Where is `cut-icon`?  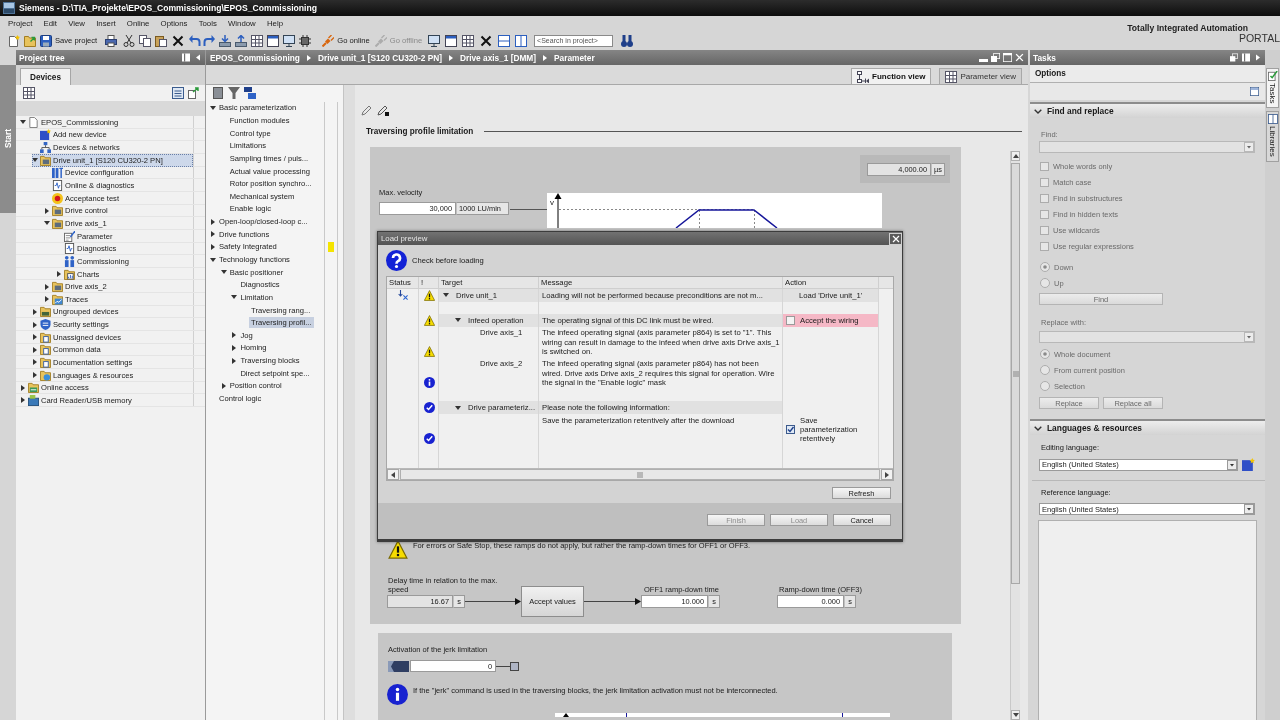
cut-icon is located at coordinates (129, 40).